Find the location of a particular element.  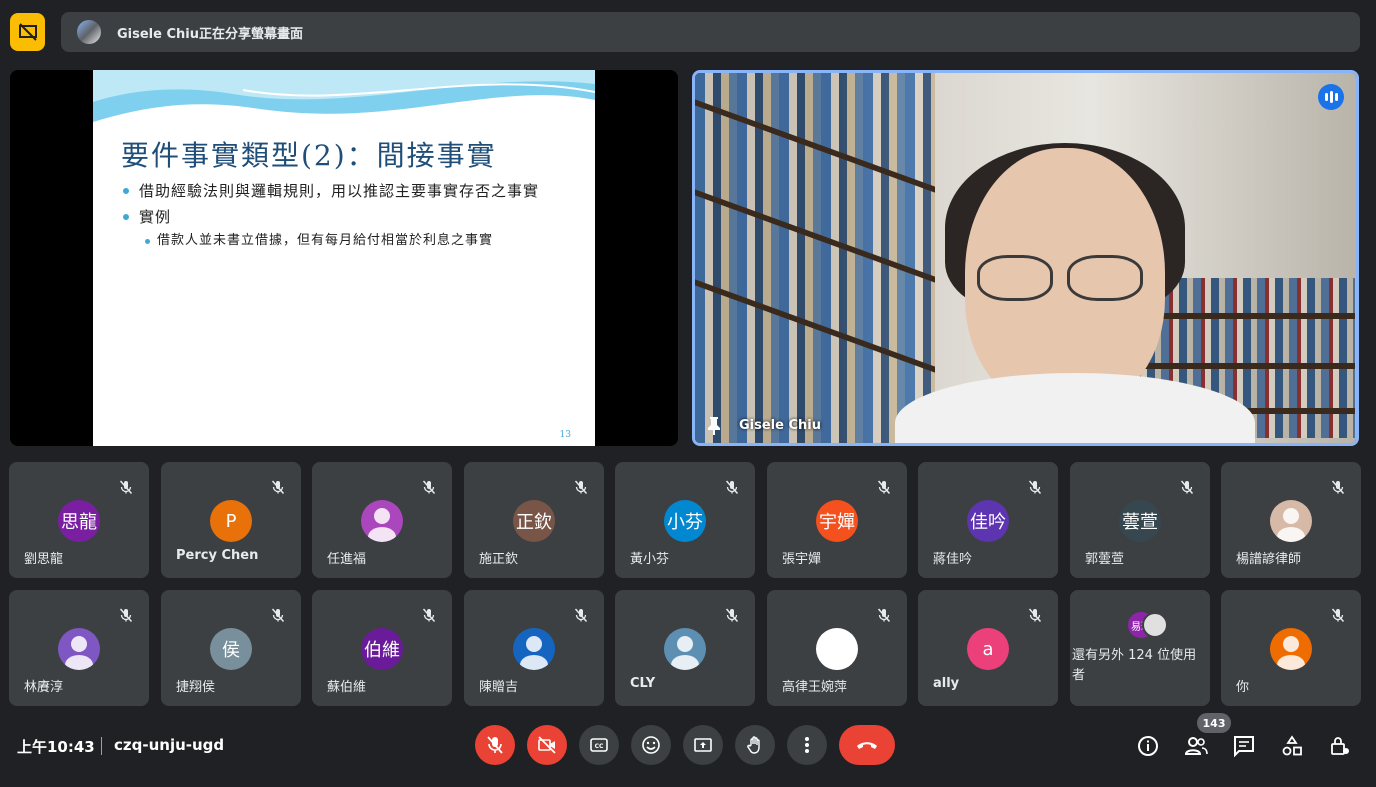

mic-off-icon is located at coordinates (495, 745).